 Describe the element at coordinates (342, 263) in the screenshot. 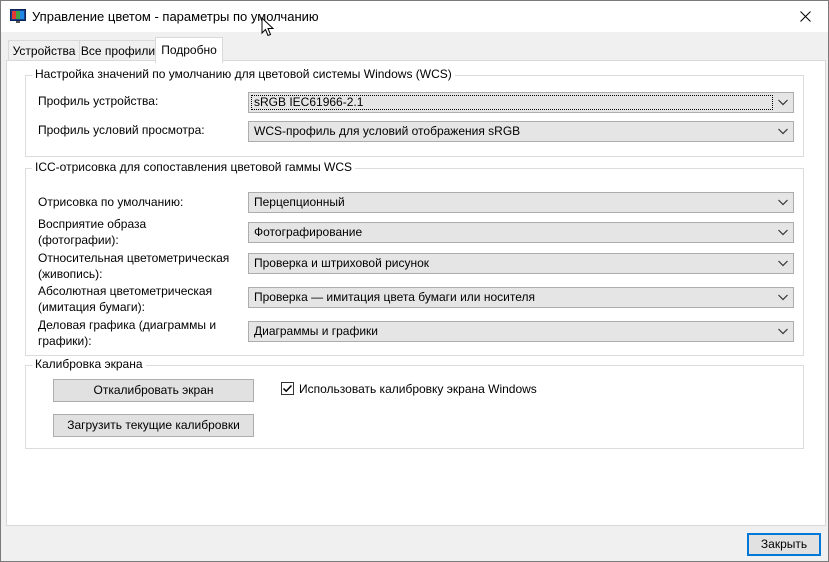

I see `relative-colorimetric-value: Проверка и штриховой рисунок` at that location.